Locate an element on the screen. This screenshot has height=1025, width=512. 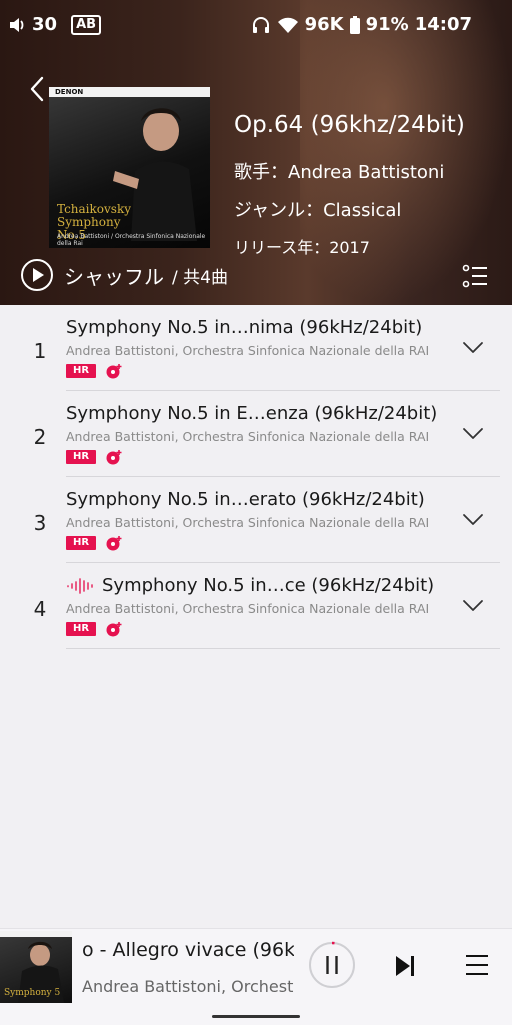
album-release-year: リリース年：2017 is located at coordinates (302, 247).